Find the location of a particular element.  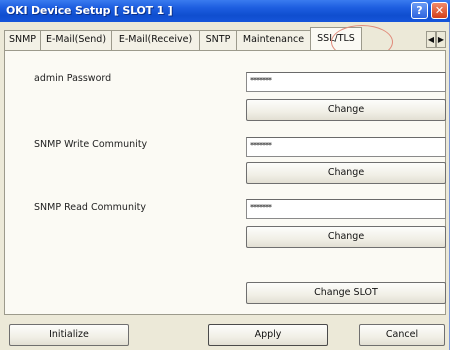

snmp-write-community-change-button: Change is located at coordinates (346, 173).